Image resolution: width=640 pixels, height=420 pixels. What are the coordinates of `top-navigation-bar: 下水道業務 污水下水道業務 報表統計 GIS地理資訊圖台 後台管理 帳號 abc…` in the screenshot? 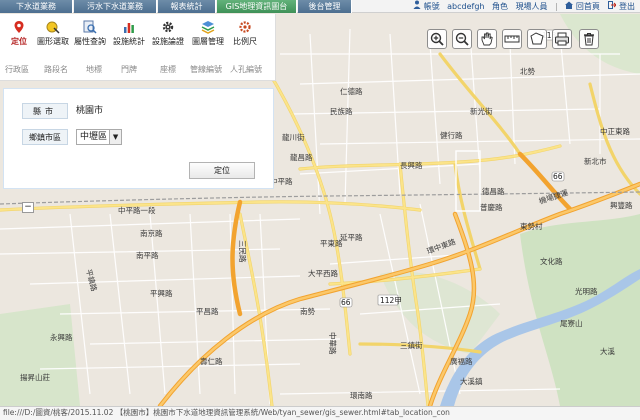 It's located at (320, 6).